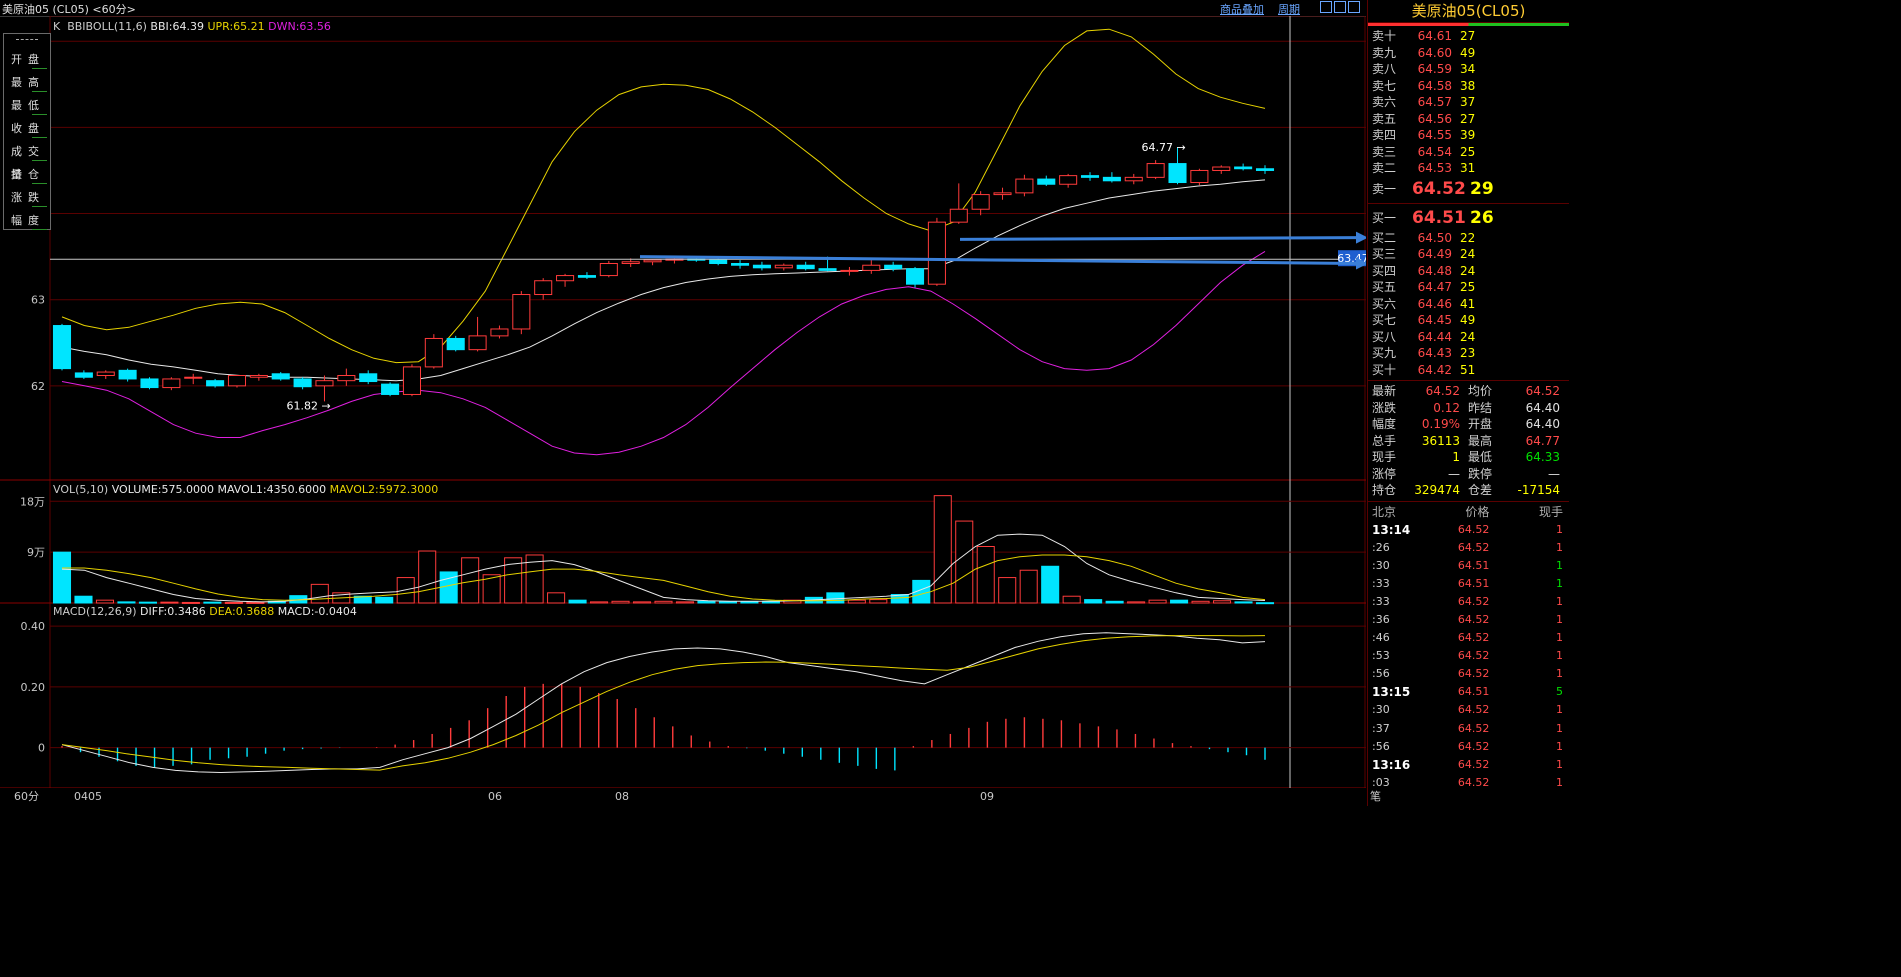  Describe the element at coordinates (495, 796) in the screenshot. I see `x-axis-label: 06` at that location.